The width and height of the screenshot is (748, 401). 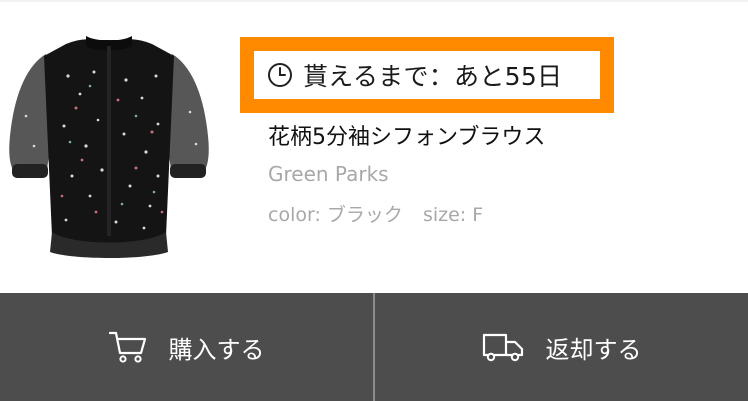 What do you see at coordinates (280, 75) in the screenshot?
I see `clock-icon` at bounding box center [280, 75].